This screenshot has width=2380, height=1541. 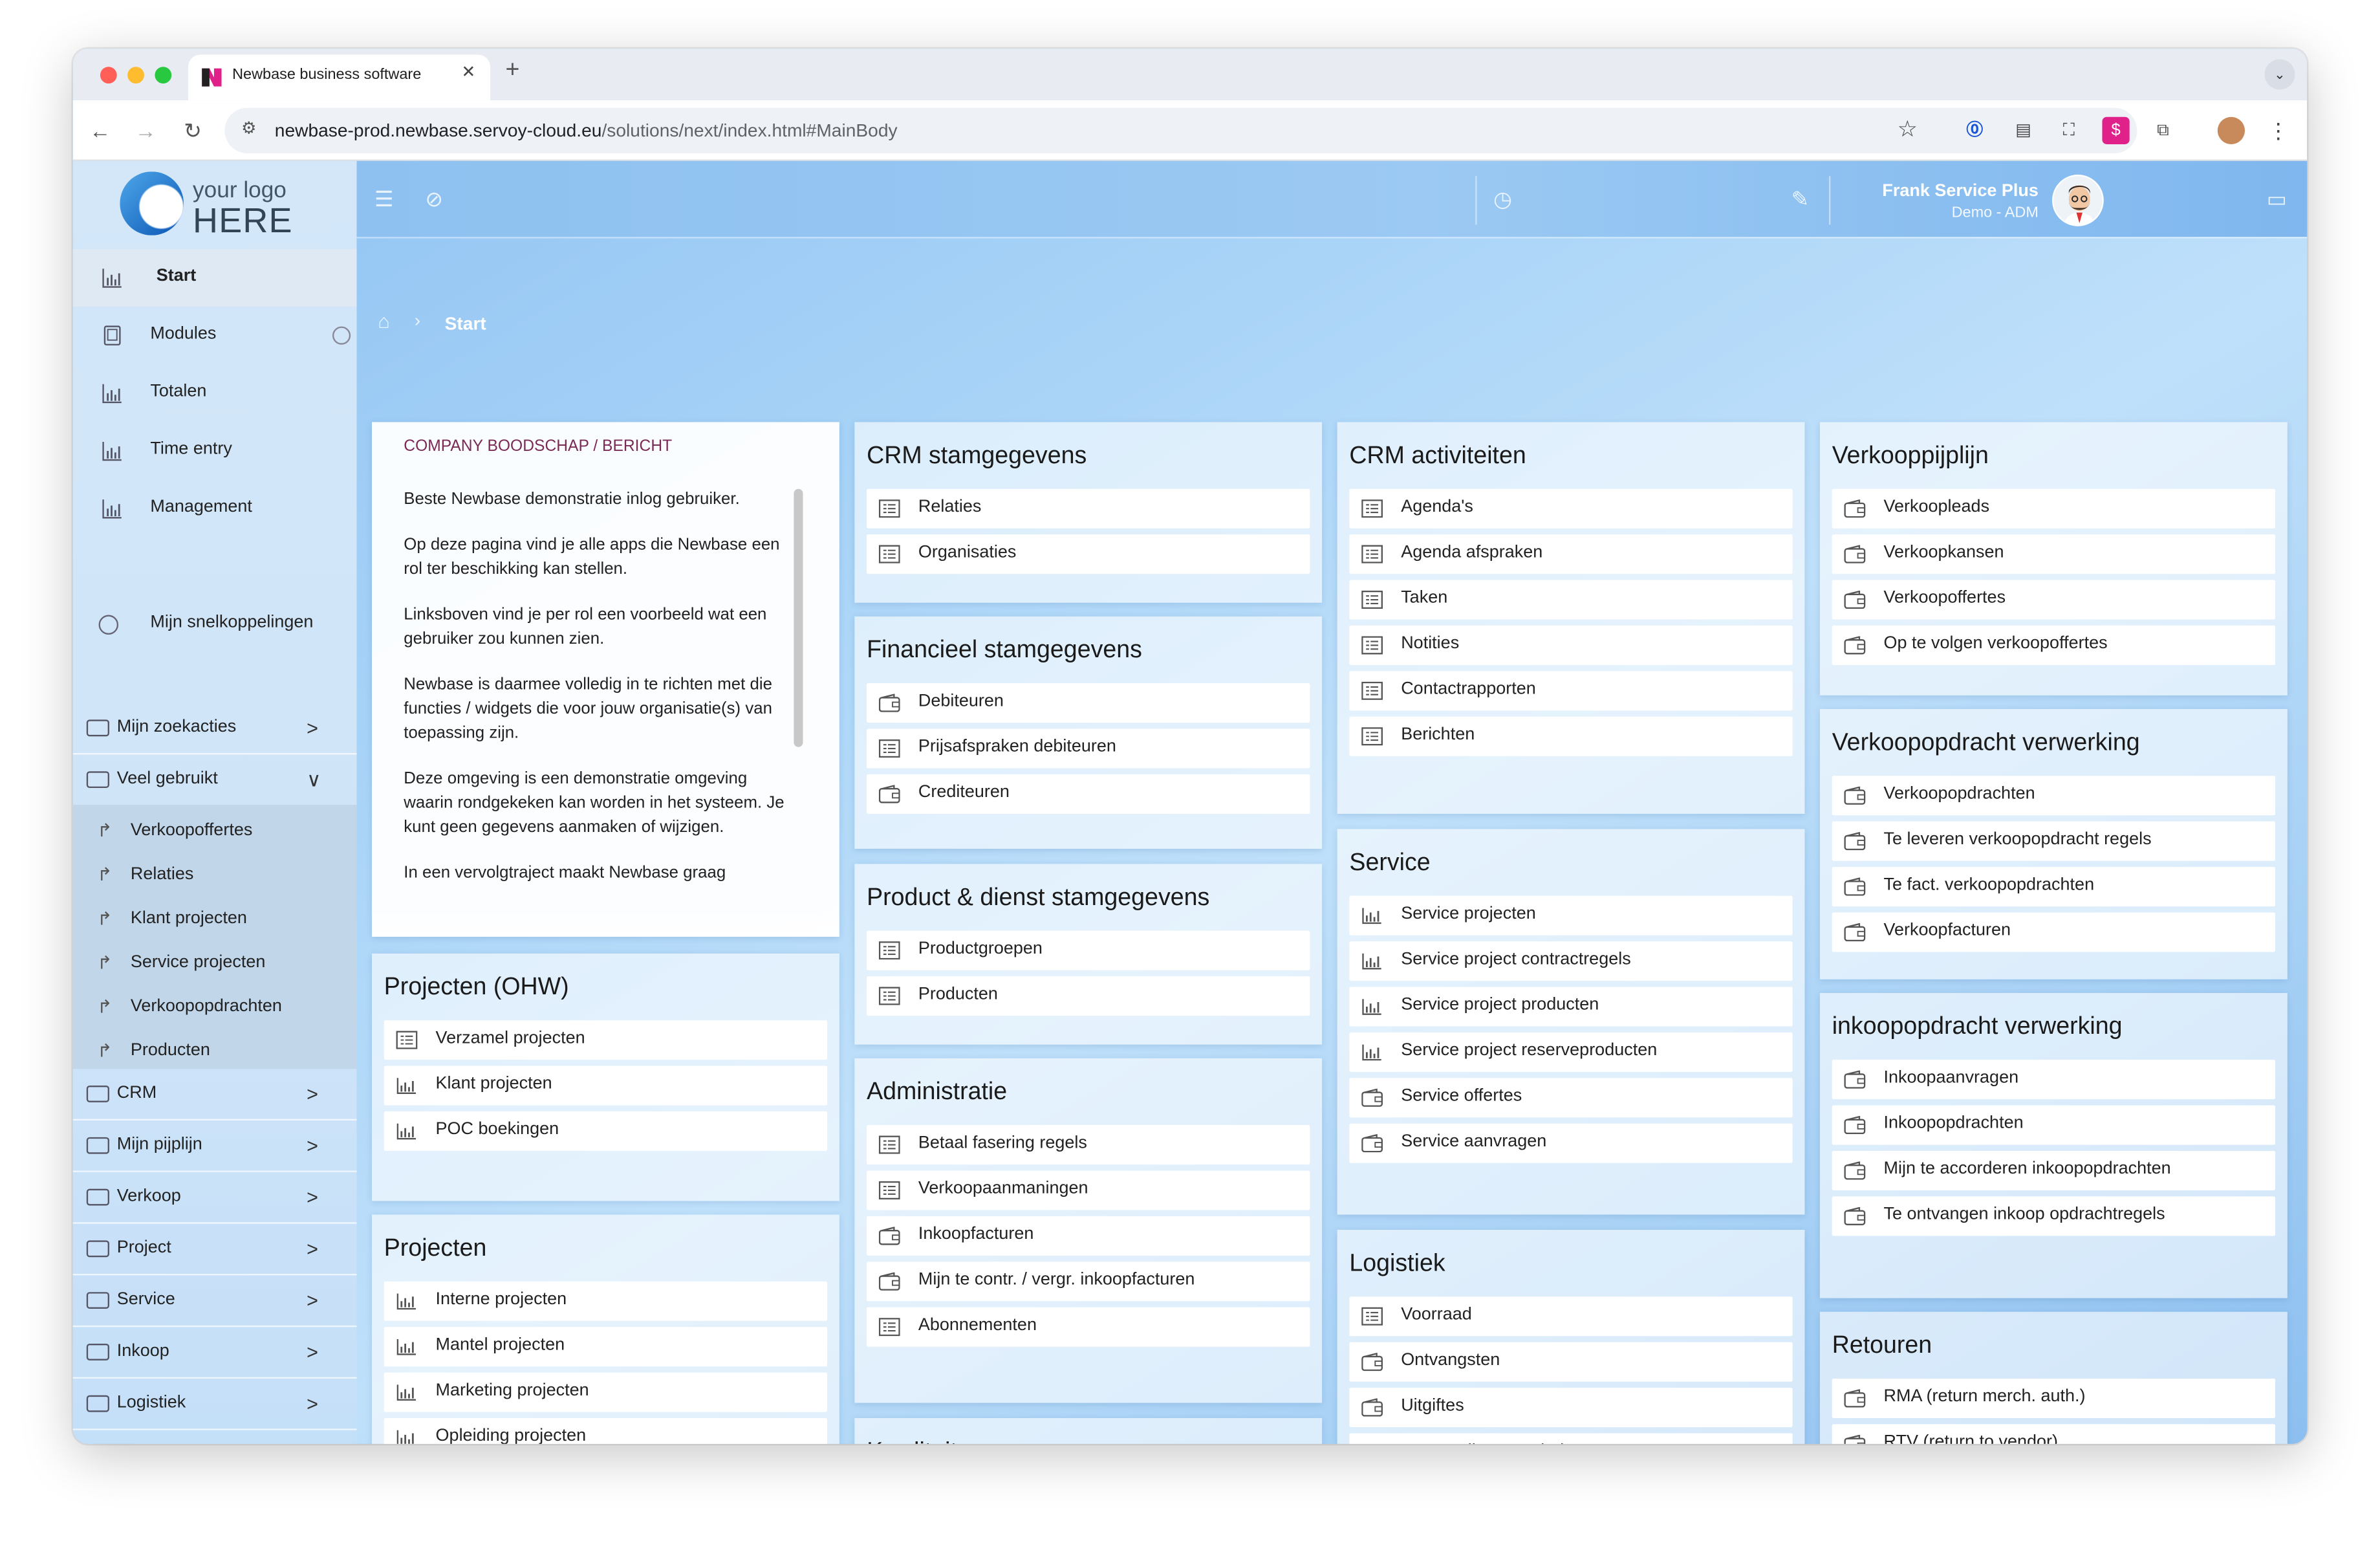 I want to click on new-tab-icon: +, so click(x=513, y=71).